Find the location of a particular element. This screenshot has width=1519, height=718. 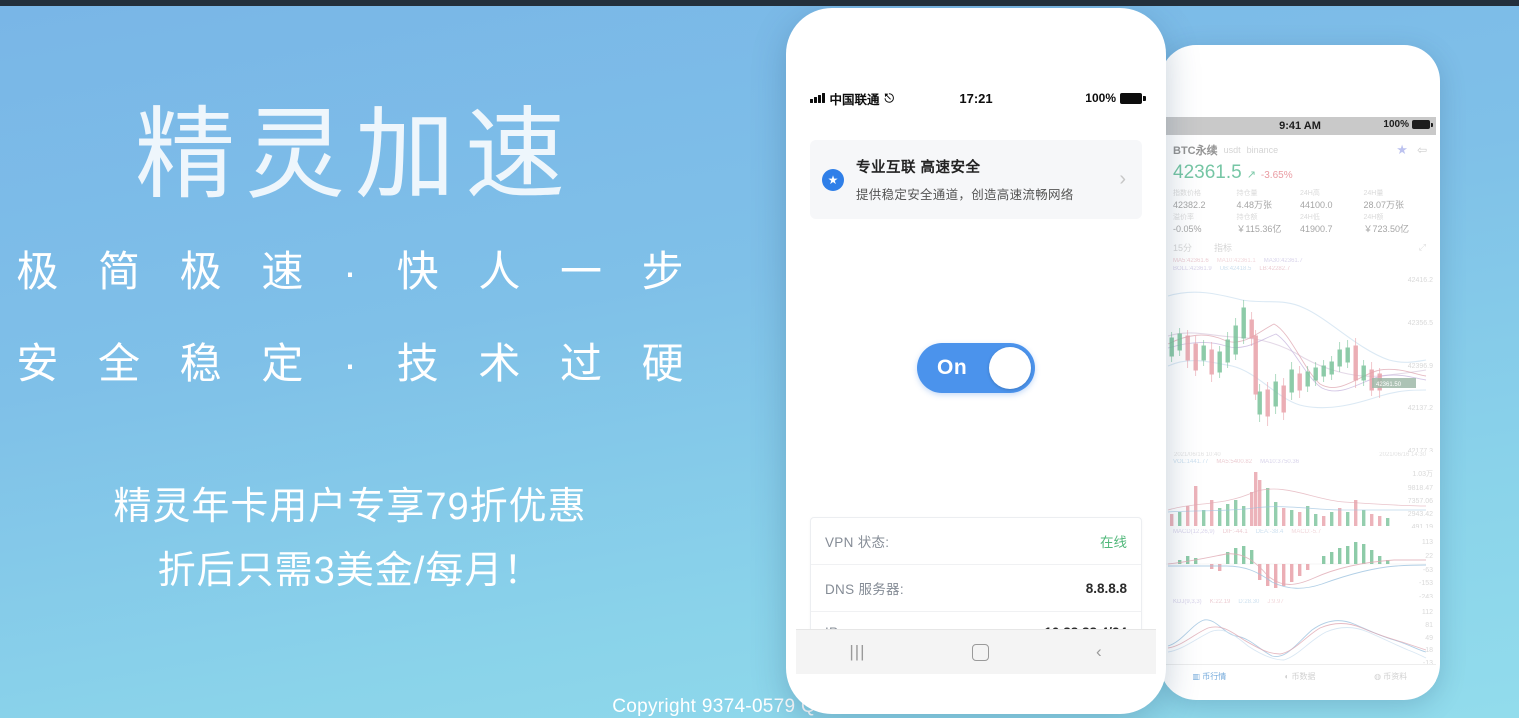

main-chart-legend: MA5:42361.6 MA10:42361.1 MA30:42361.7 is located at coordinates (1300, 261).